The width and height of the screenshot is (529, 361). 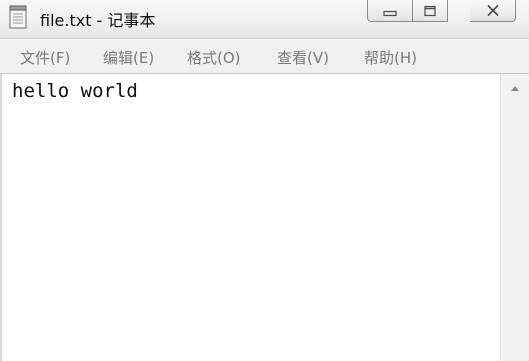 I want to click on menu-help: 帮助(H), so click(x=390, y=57).